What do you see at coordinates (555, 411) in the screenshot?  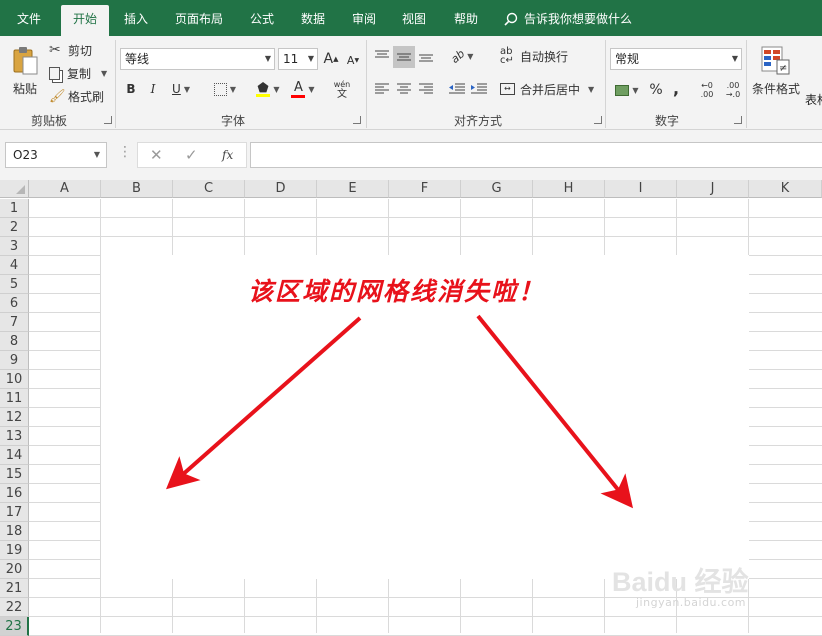 I see `arrow-right` at bounding box center [555, 411].